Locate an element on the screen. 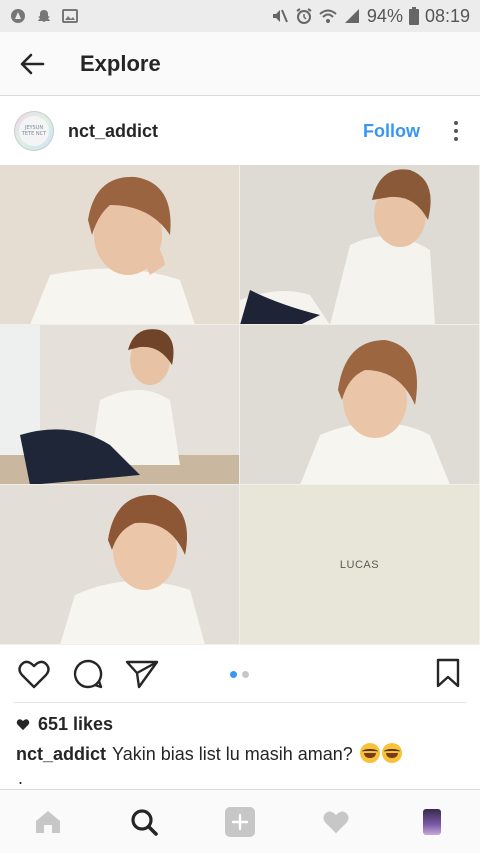  alarm-icon is located at coordinates (304, 16).